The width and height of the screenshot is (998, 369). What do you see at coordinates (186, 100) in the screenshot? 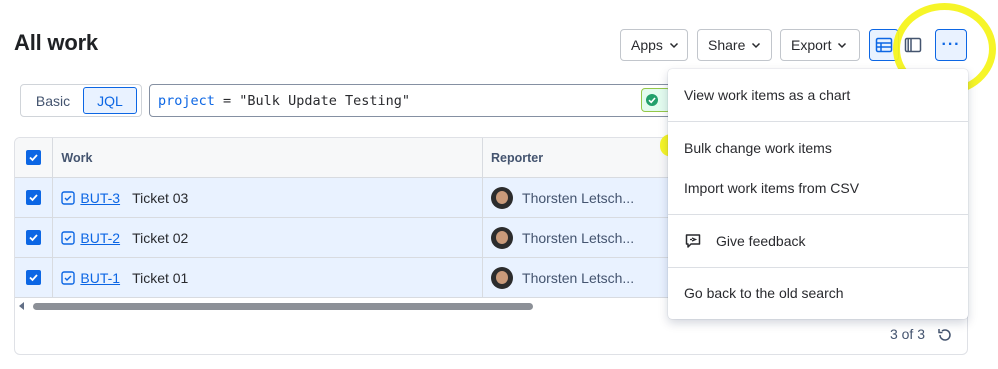
I see `jql-field: project` at bounding box center [186, 100].